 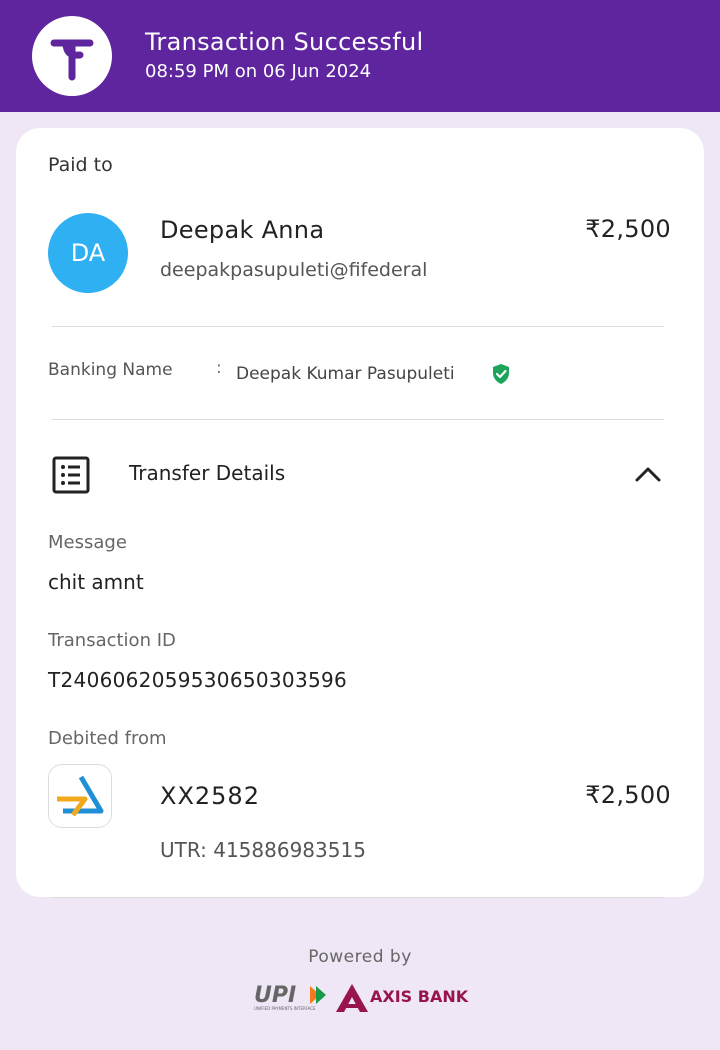 I want to click on paid-to-label: Paid to, so click(x=80, y=165).